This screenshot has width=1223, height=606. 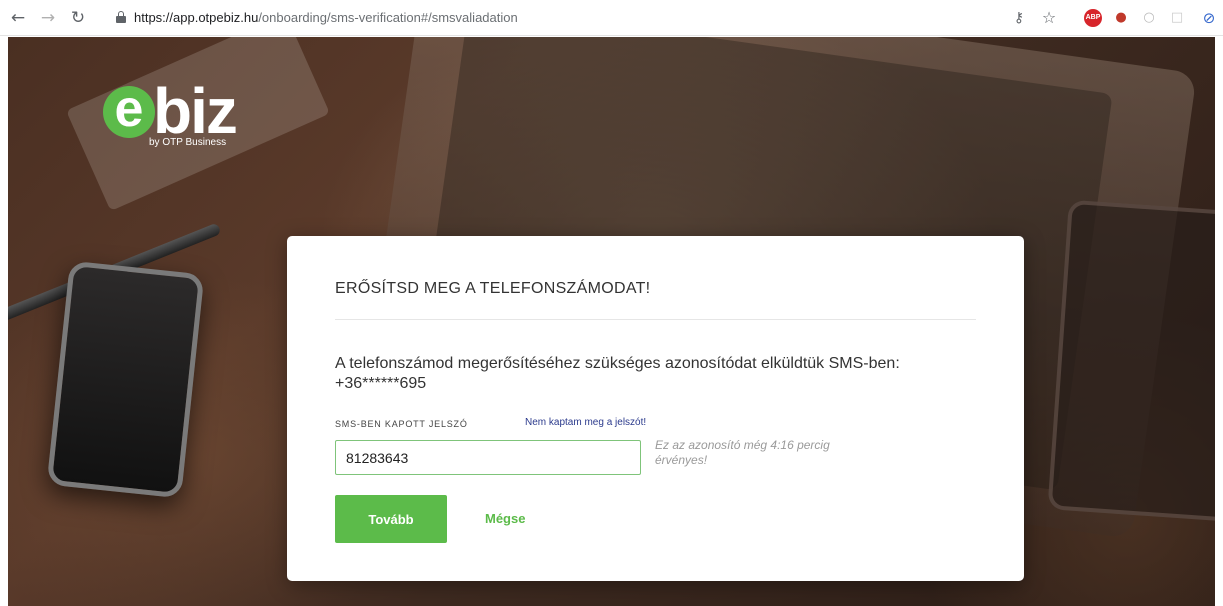 I want to click on logo-subtitle: by OTP Business, so click(x=188, y=142).